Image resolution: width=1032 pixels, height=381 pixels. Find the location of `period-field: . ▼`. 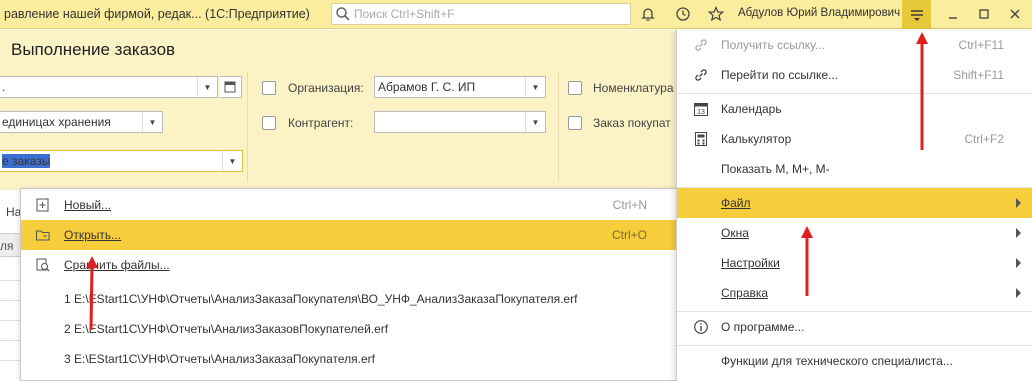

period-field: . ▼ is located at coordinates (109, 87).